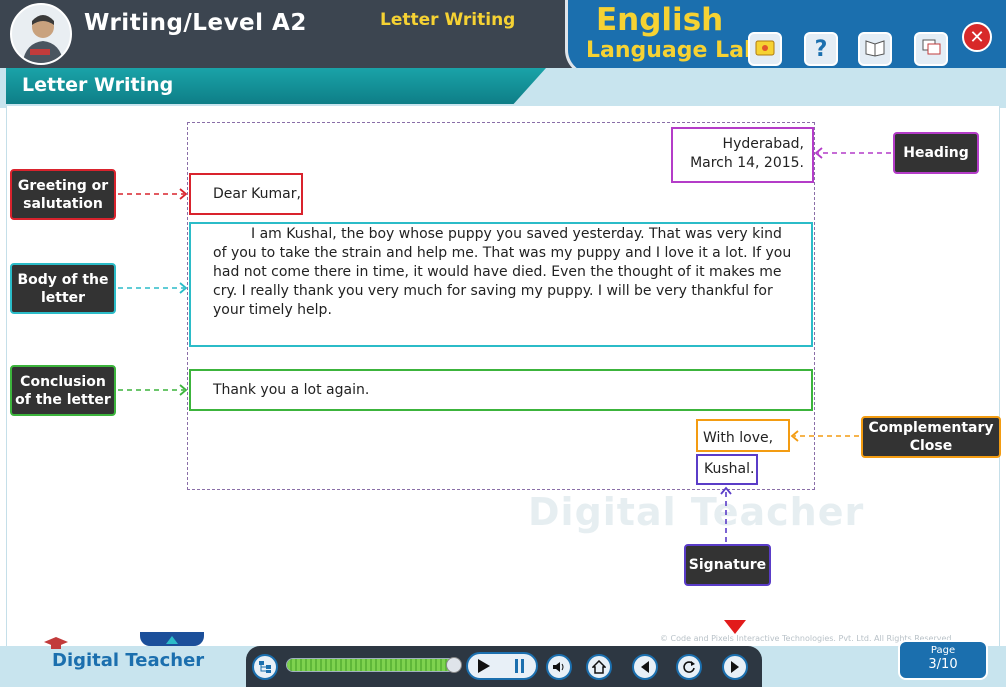 The width and height of the screenshot is (1006, 687). Describe the element at coordinates (501, 390) in the screenshot. I see `conclusion-box: Thank you a lot again.` at that location.